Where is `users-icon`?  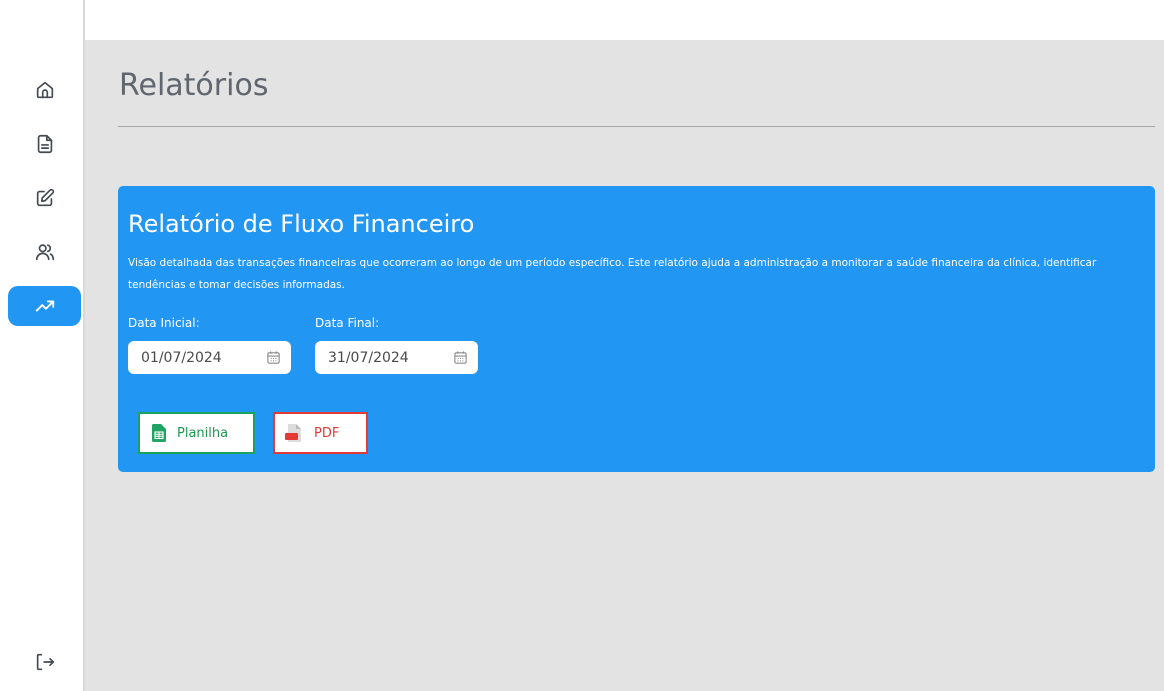
users-icon is located at coordinates (44, 252).